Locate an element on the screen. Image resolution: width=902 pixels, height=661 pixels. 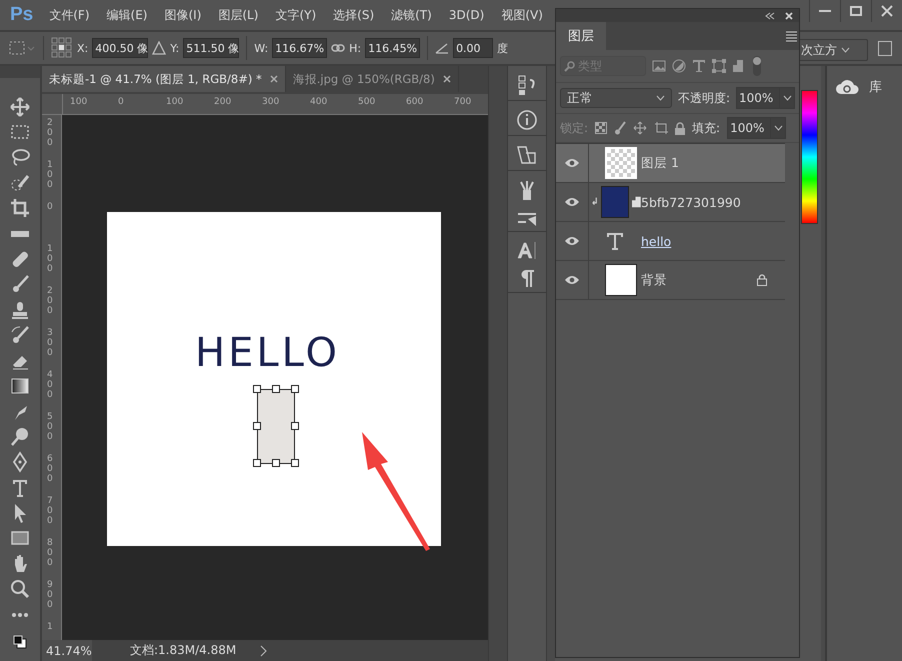
move-icon is located at coordinates (20, 107).